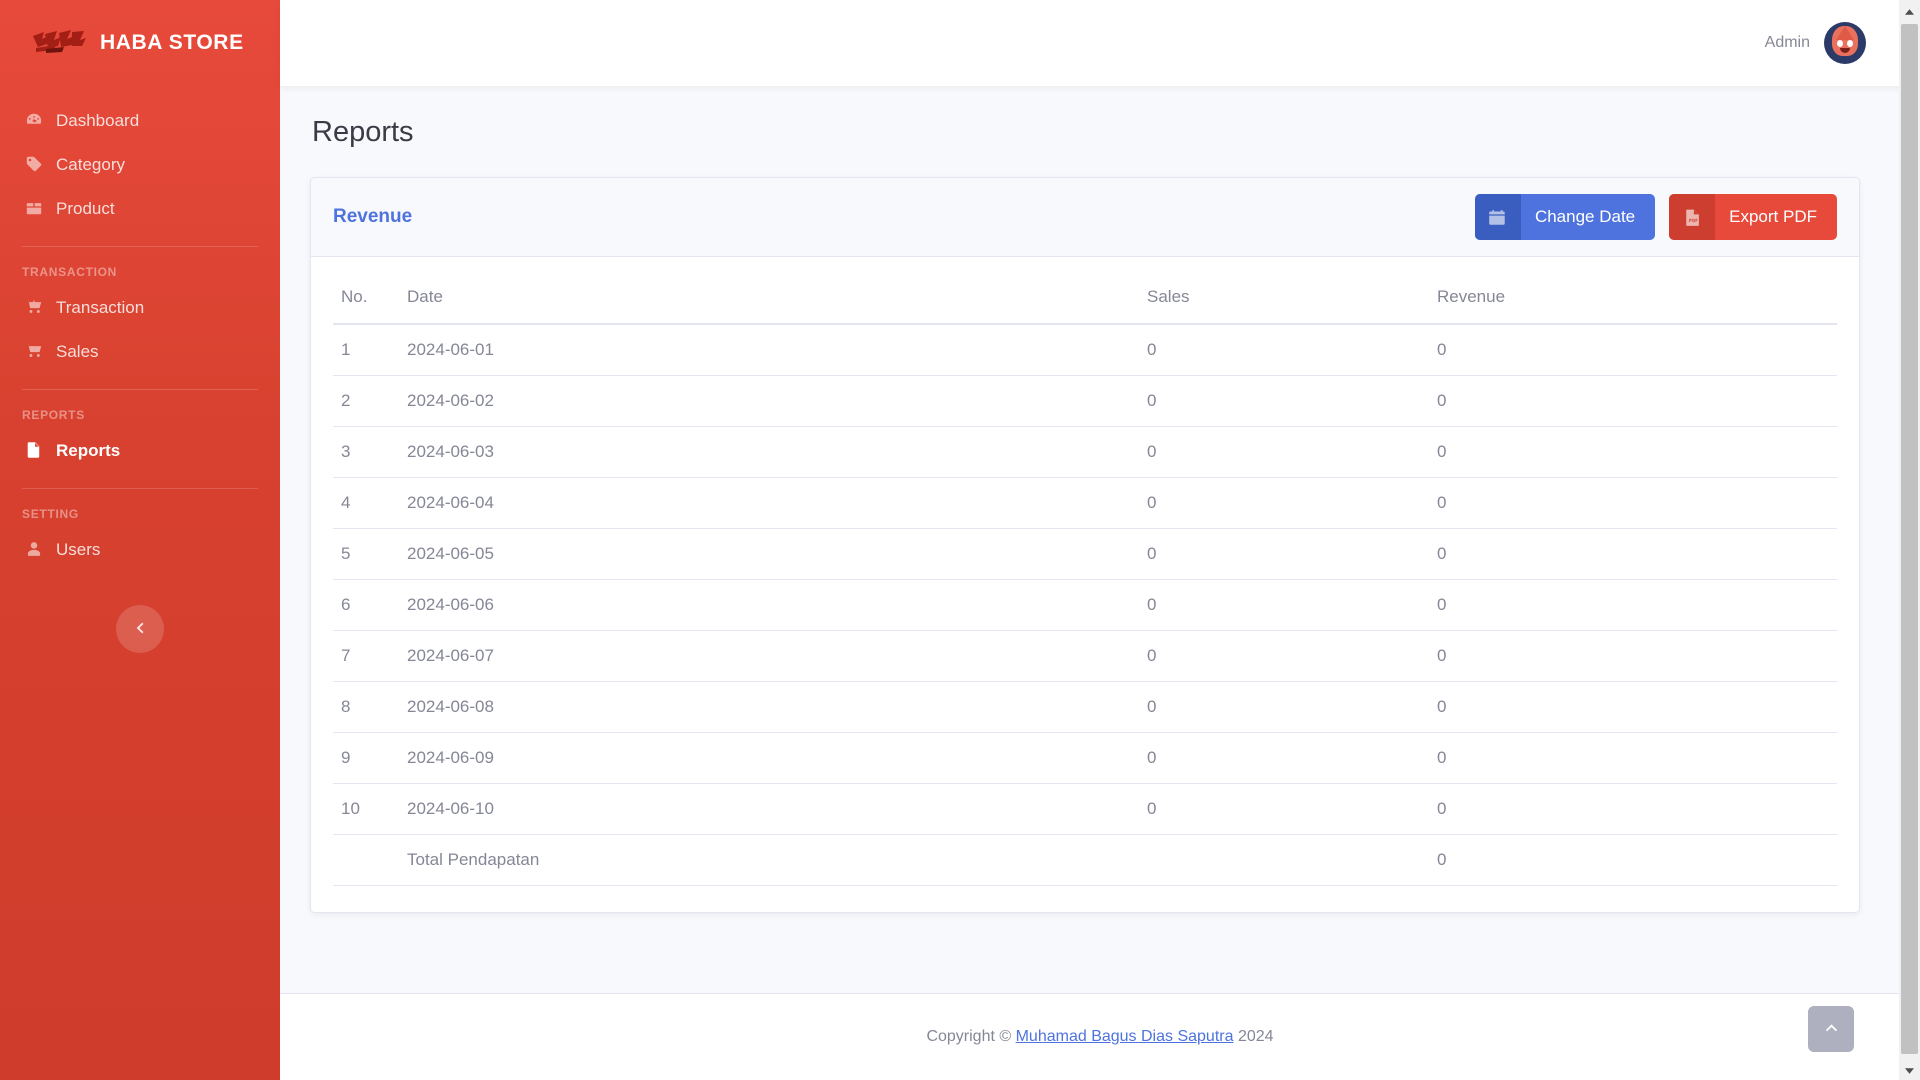 The width and height of the screenshot is (1920, 1080). Describe the element at coordinates (366, 605) in the screenshot. I see `row-no: 6` at that location.